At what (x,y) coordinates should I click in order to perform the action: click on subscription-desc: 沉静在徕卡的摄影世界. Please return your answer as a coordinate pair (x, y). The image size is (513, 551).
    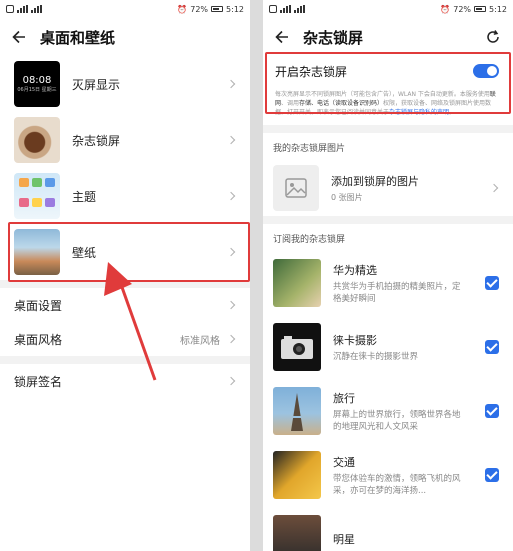
    Looking at the image, I should click on (376, 356).